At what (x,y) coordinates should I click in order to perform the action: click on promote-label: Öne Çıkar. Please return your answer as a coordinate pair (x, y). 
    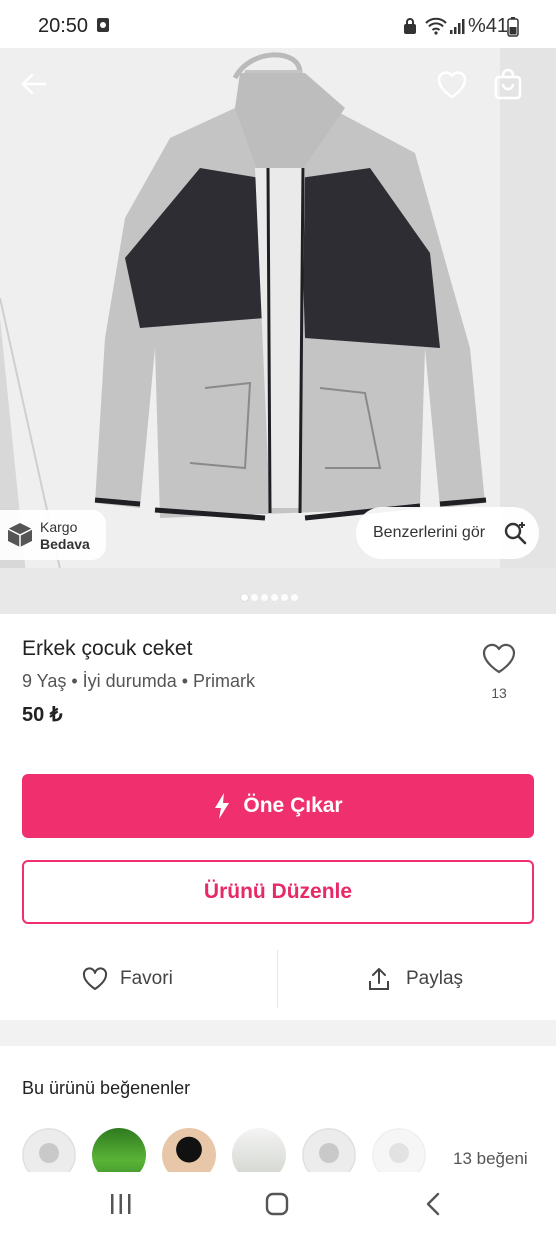
    Looking at the image, I should click on (293, 805).